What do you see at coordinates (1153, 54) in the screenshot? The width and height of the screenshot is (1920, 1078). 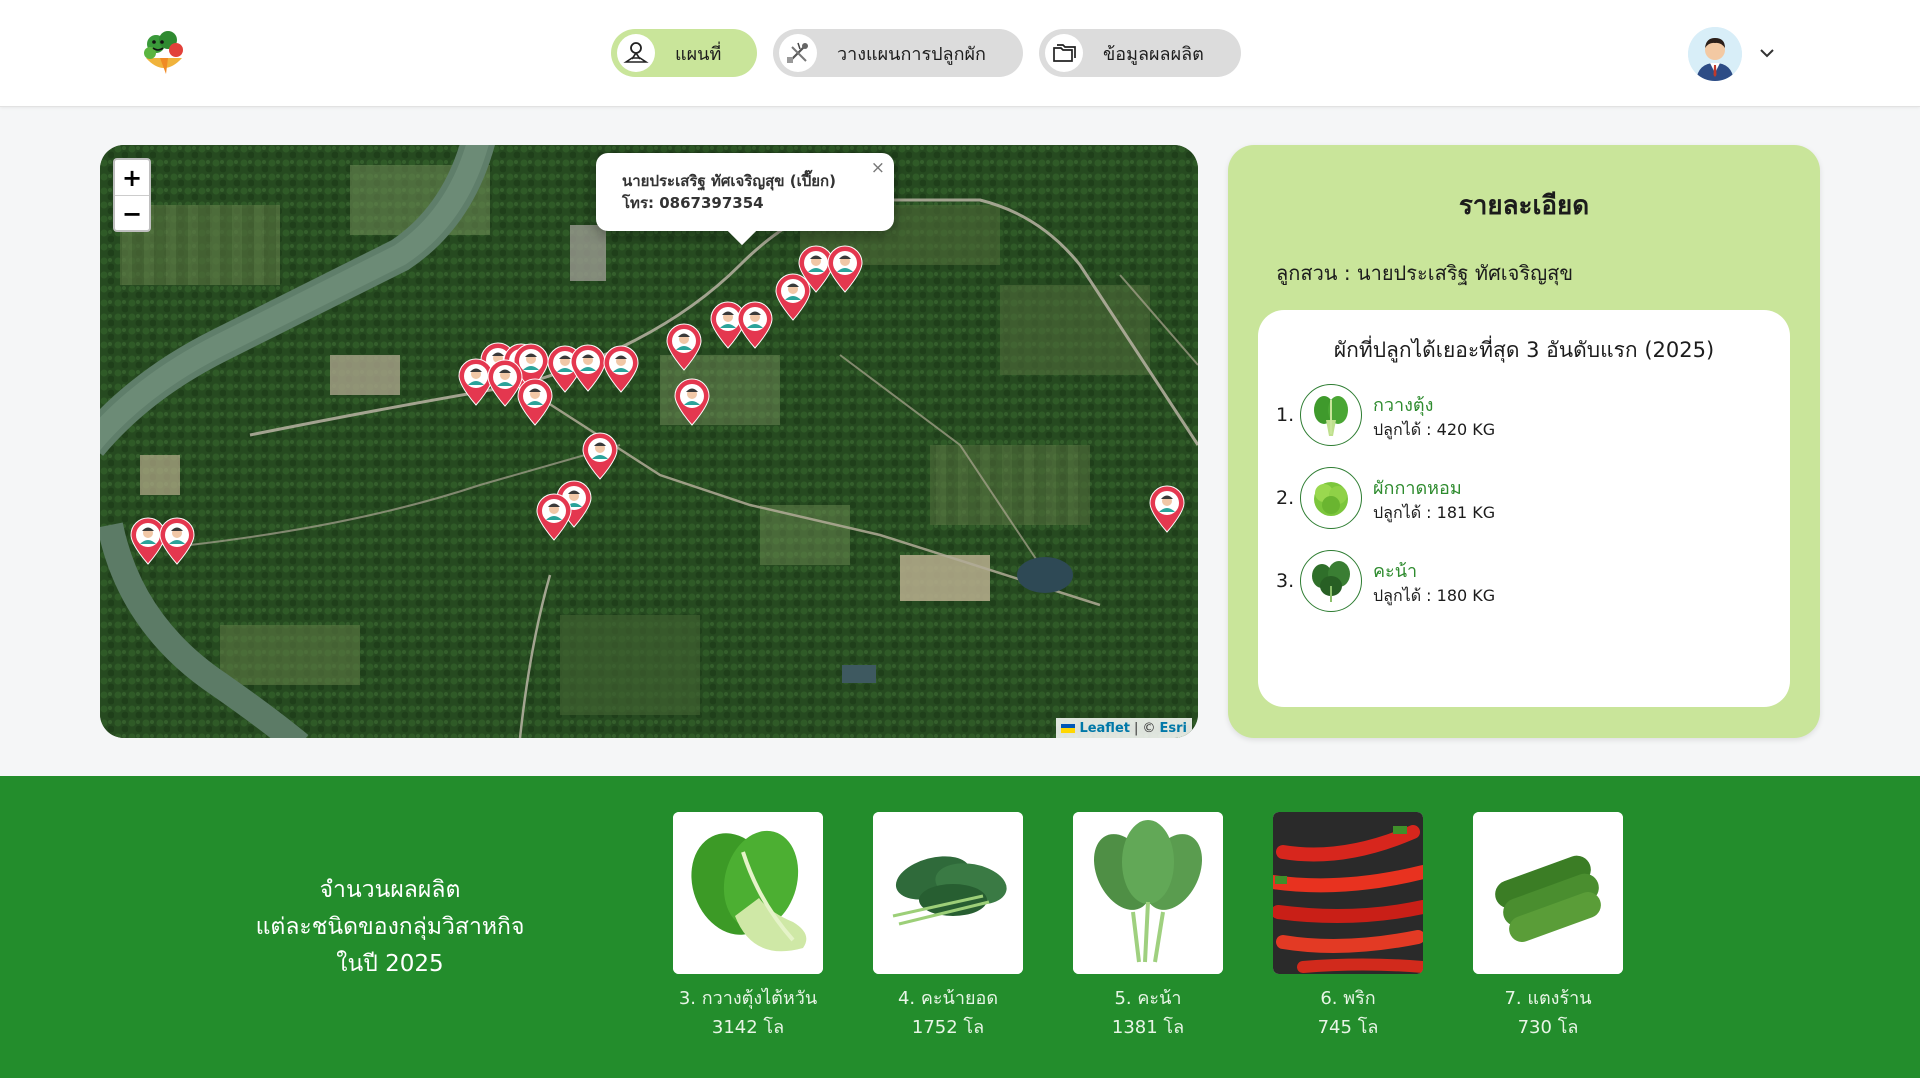 I see `nav-production-label: ข้อมูลผลผลิต` at bounding box center [1153, 54].